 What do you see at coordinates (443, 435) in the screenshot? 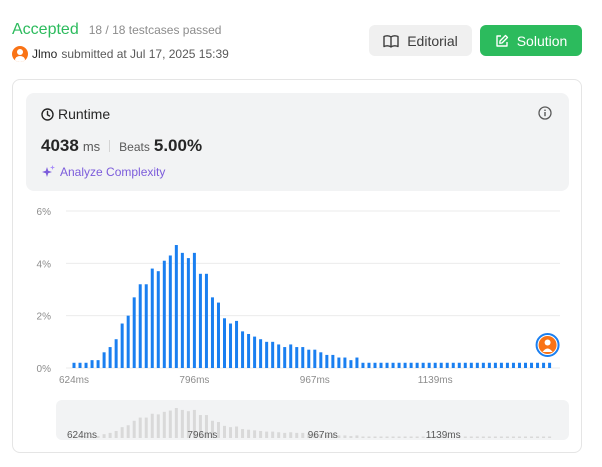
I see `overview-x-tick-label: 1139ms` at bounding box center [443, 435].